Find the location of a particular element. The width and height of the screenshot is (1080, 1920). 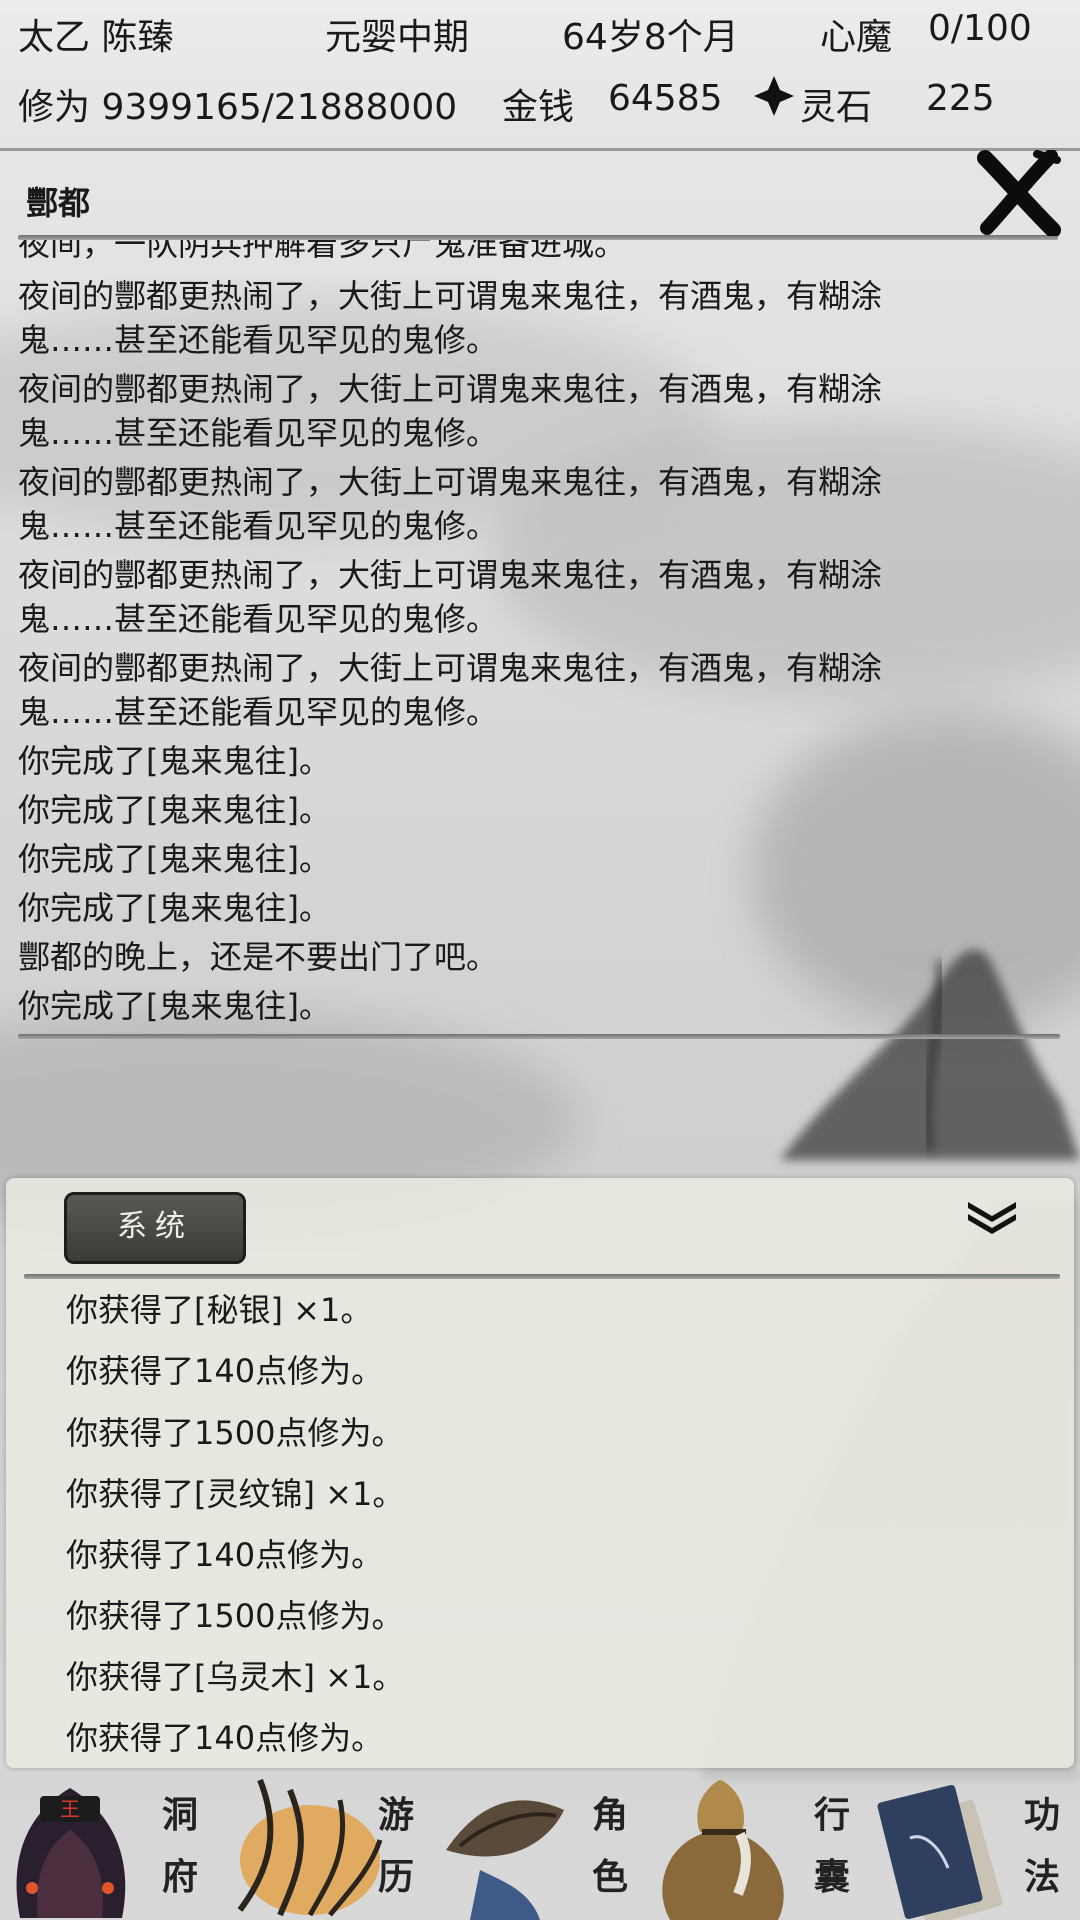

nav-label: 洞 is located at coordinates (179, 1815).